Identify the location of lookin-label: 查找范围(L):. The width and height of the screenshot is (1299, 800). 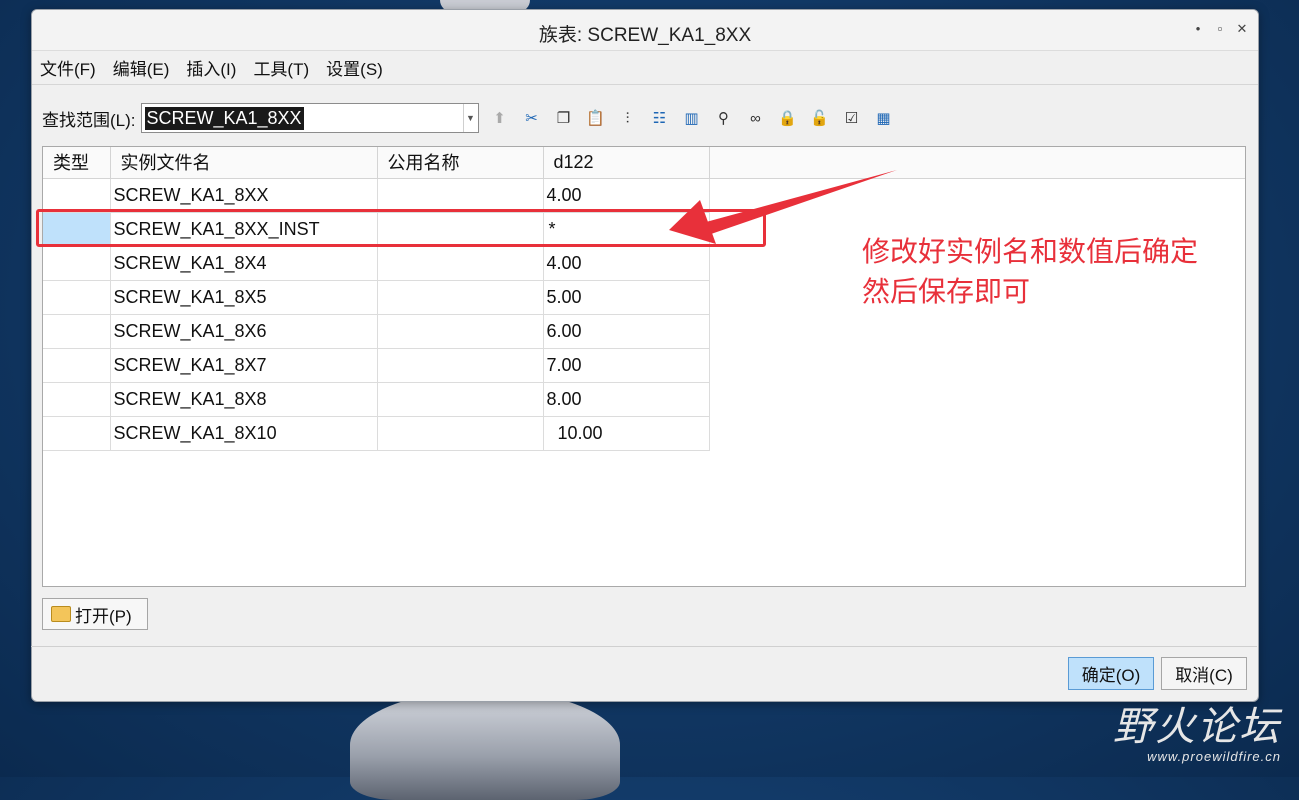
(89, 120).